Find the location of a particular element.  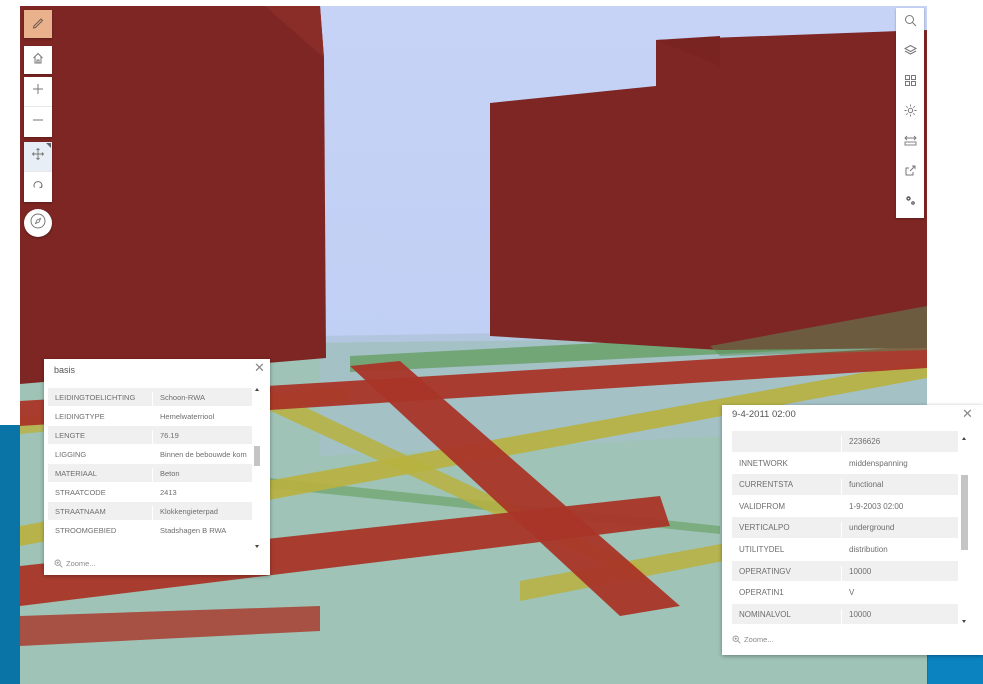

table-row: LIGGING Binnen de bebouwde kom is located at coordinates (150, 454).